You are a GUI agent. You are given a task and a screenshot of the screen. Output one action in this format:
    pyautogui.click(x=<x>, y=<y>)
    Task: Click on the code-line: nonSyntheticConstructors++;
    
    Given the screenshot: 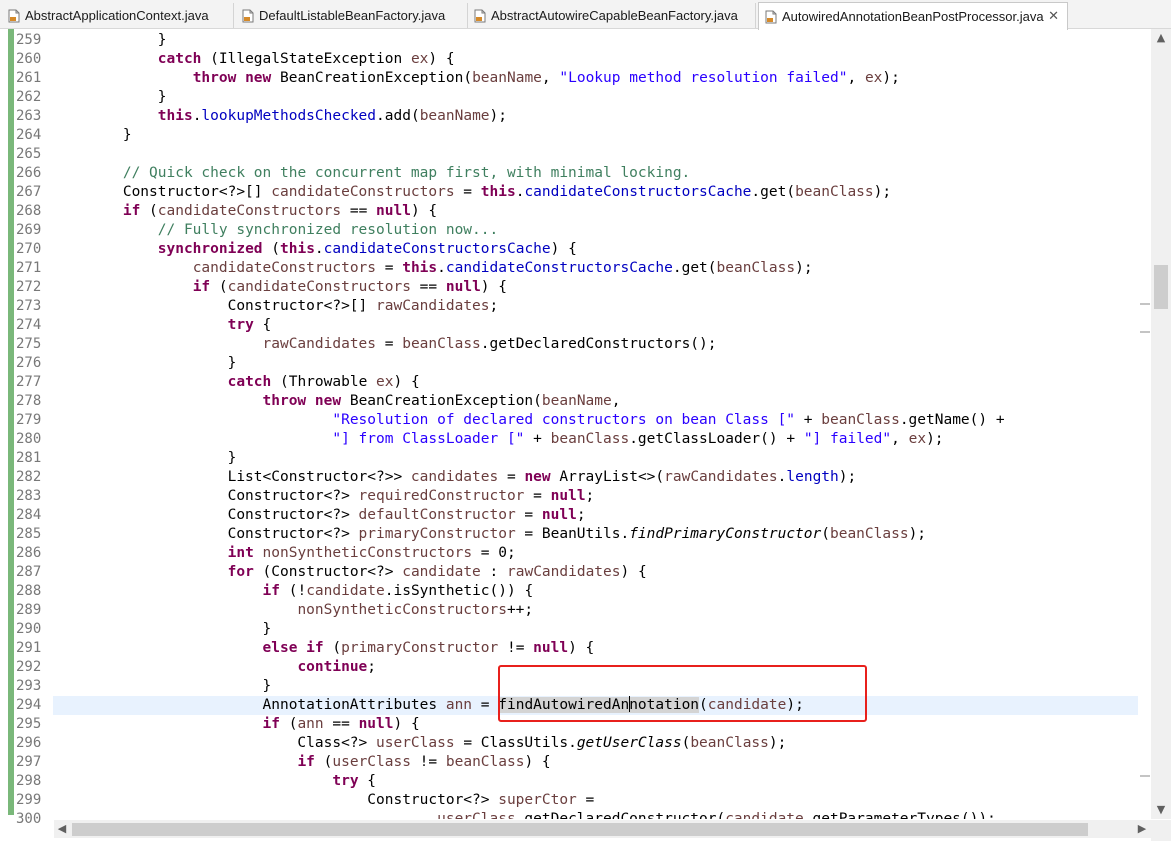 What is the action you would take?
    pyautogui.click(x=293, y=610)
    